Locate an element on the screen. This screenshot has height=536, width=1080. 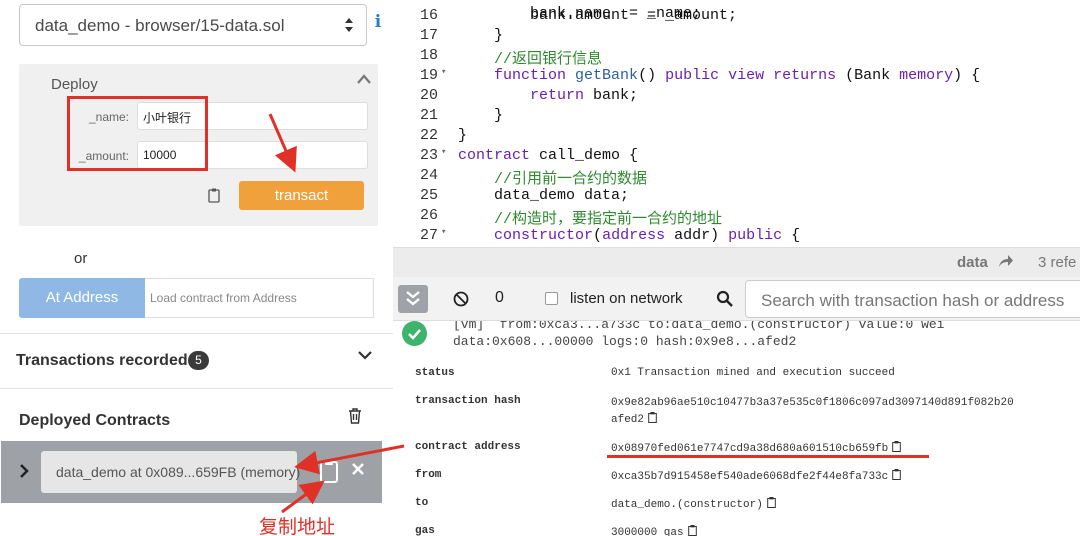
sort-icon is located at coordinates (349, 25).